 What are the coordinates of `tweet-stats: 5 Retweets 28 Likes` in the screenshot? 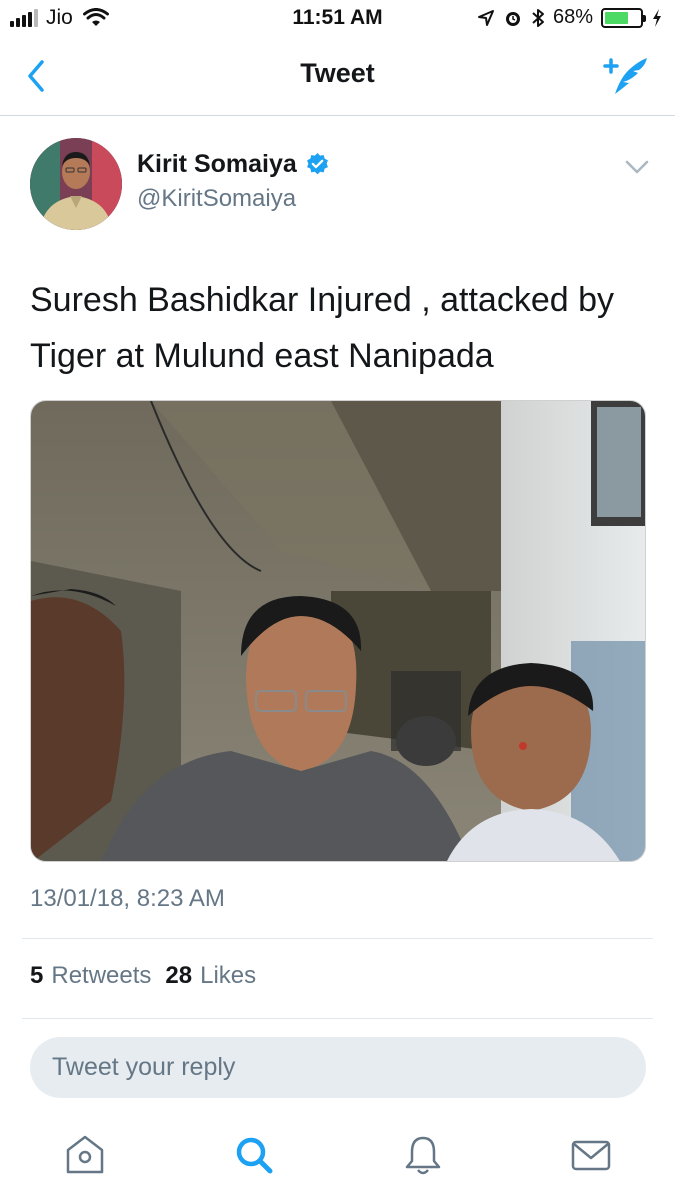 It's located at (150, 976).